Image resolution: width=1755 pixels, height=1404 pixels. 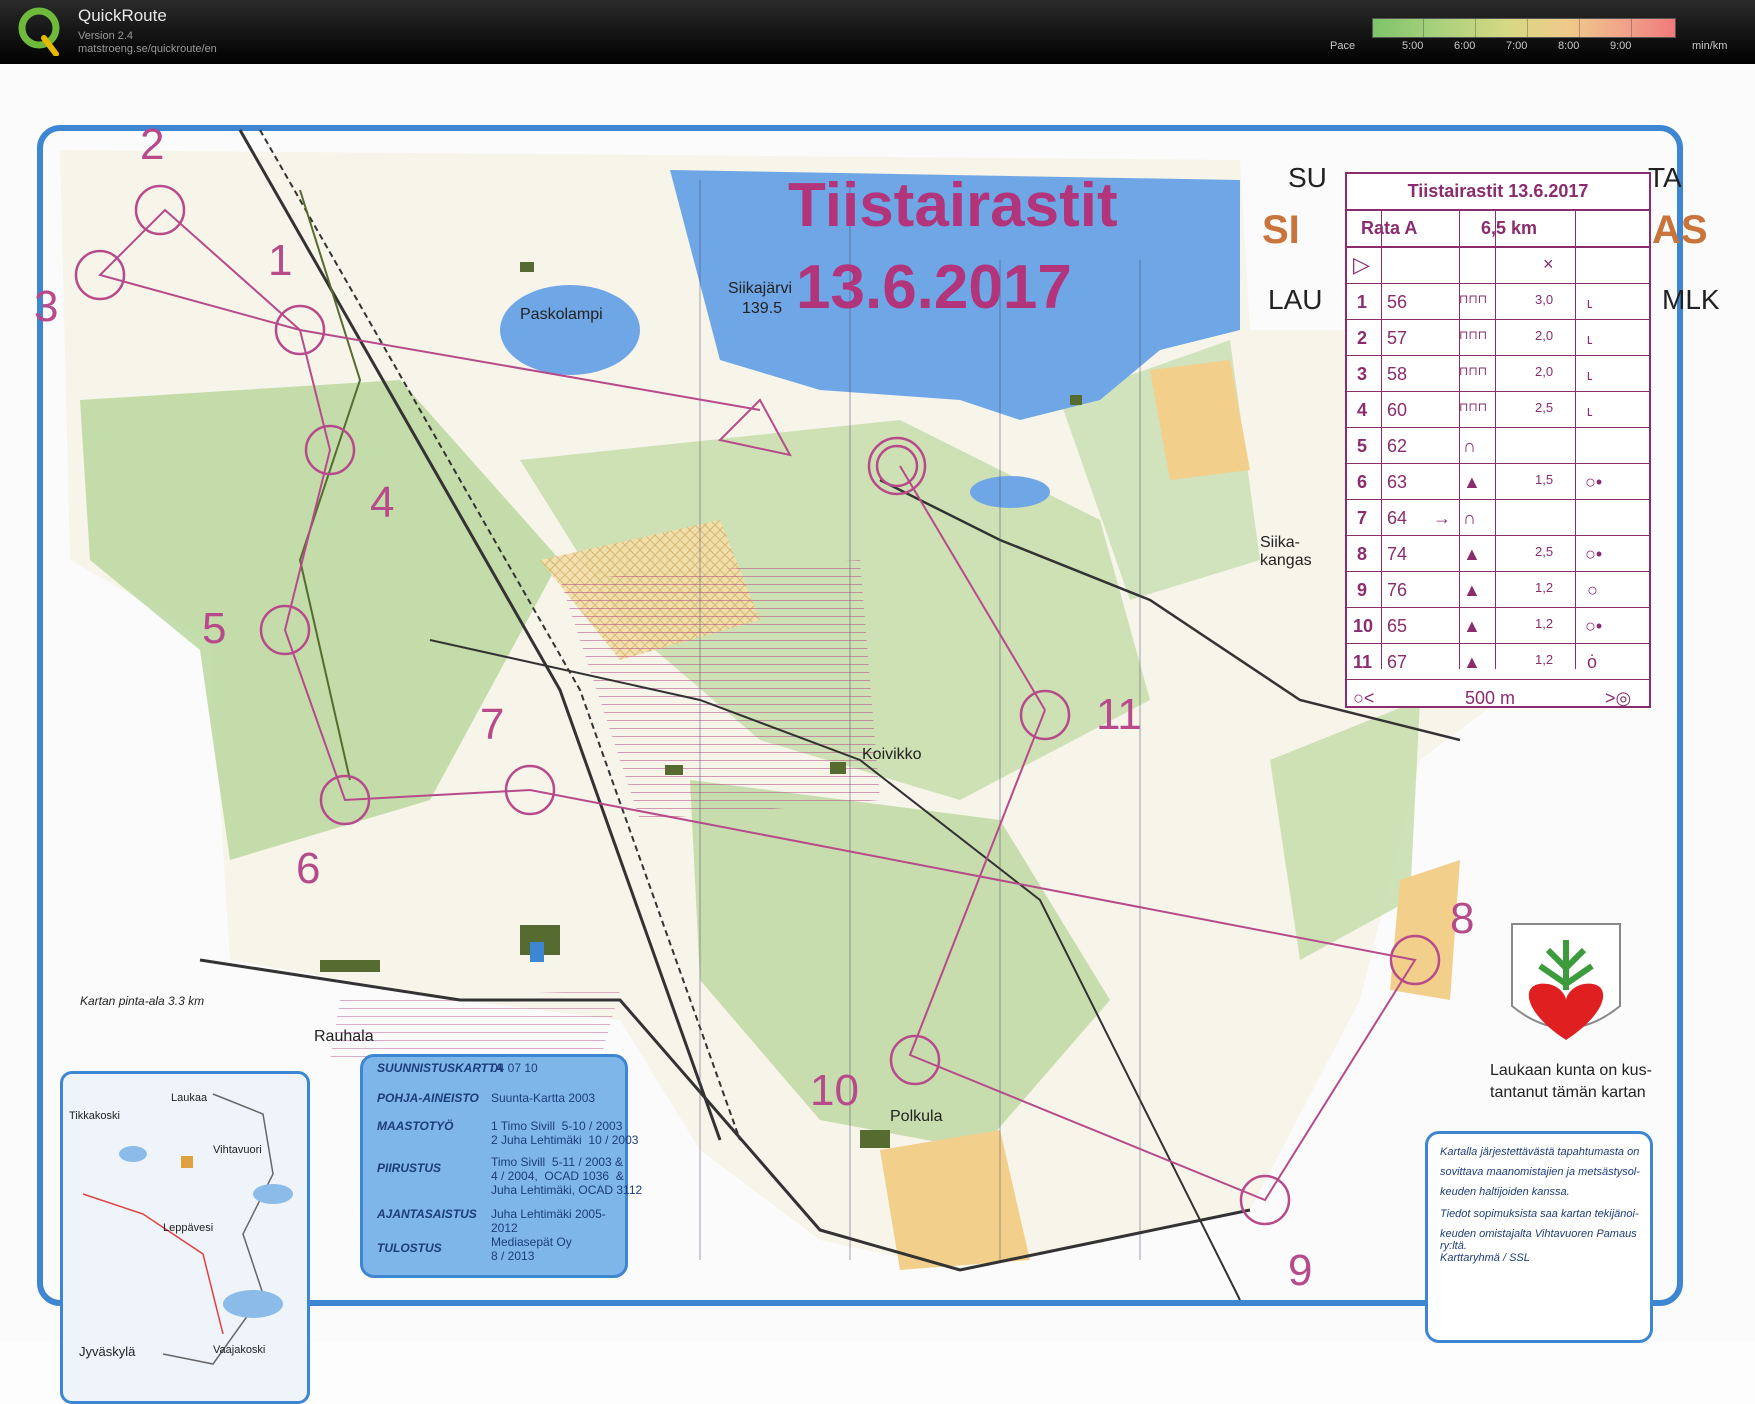 What do you see at coordinates (1498, 446) in the screenshot?
I see `control-row: 5 62 ∩` at bounding box center [1498, 446].